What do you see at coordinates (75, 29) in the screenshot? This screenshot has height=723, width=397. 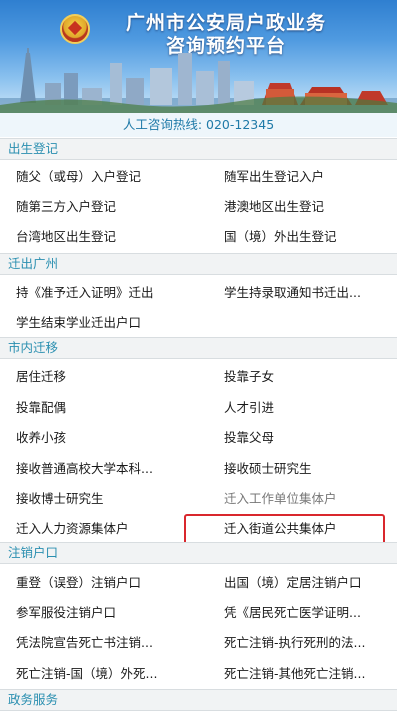 I see `police-emblem-icon` at bounding box center [75, 29].